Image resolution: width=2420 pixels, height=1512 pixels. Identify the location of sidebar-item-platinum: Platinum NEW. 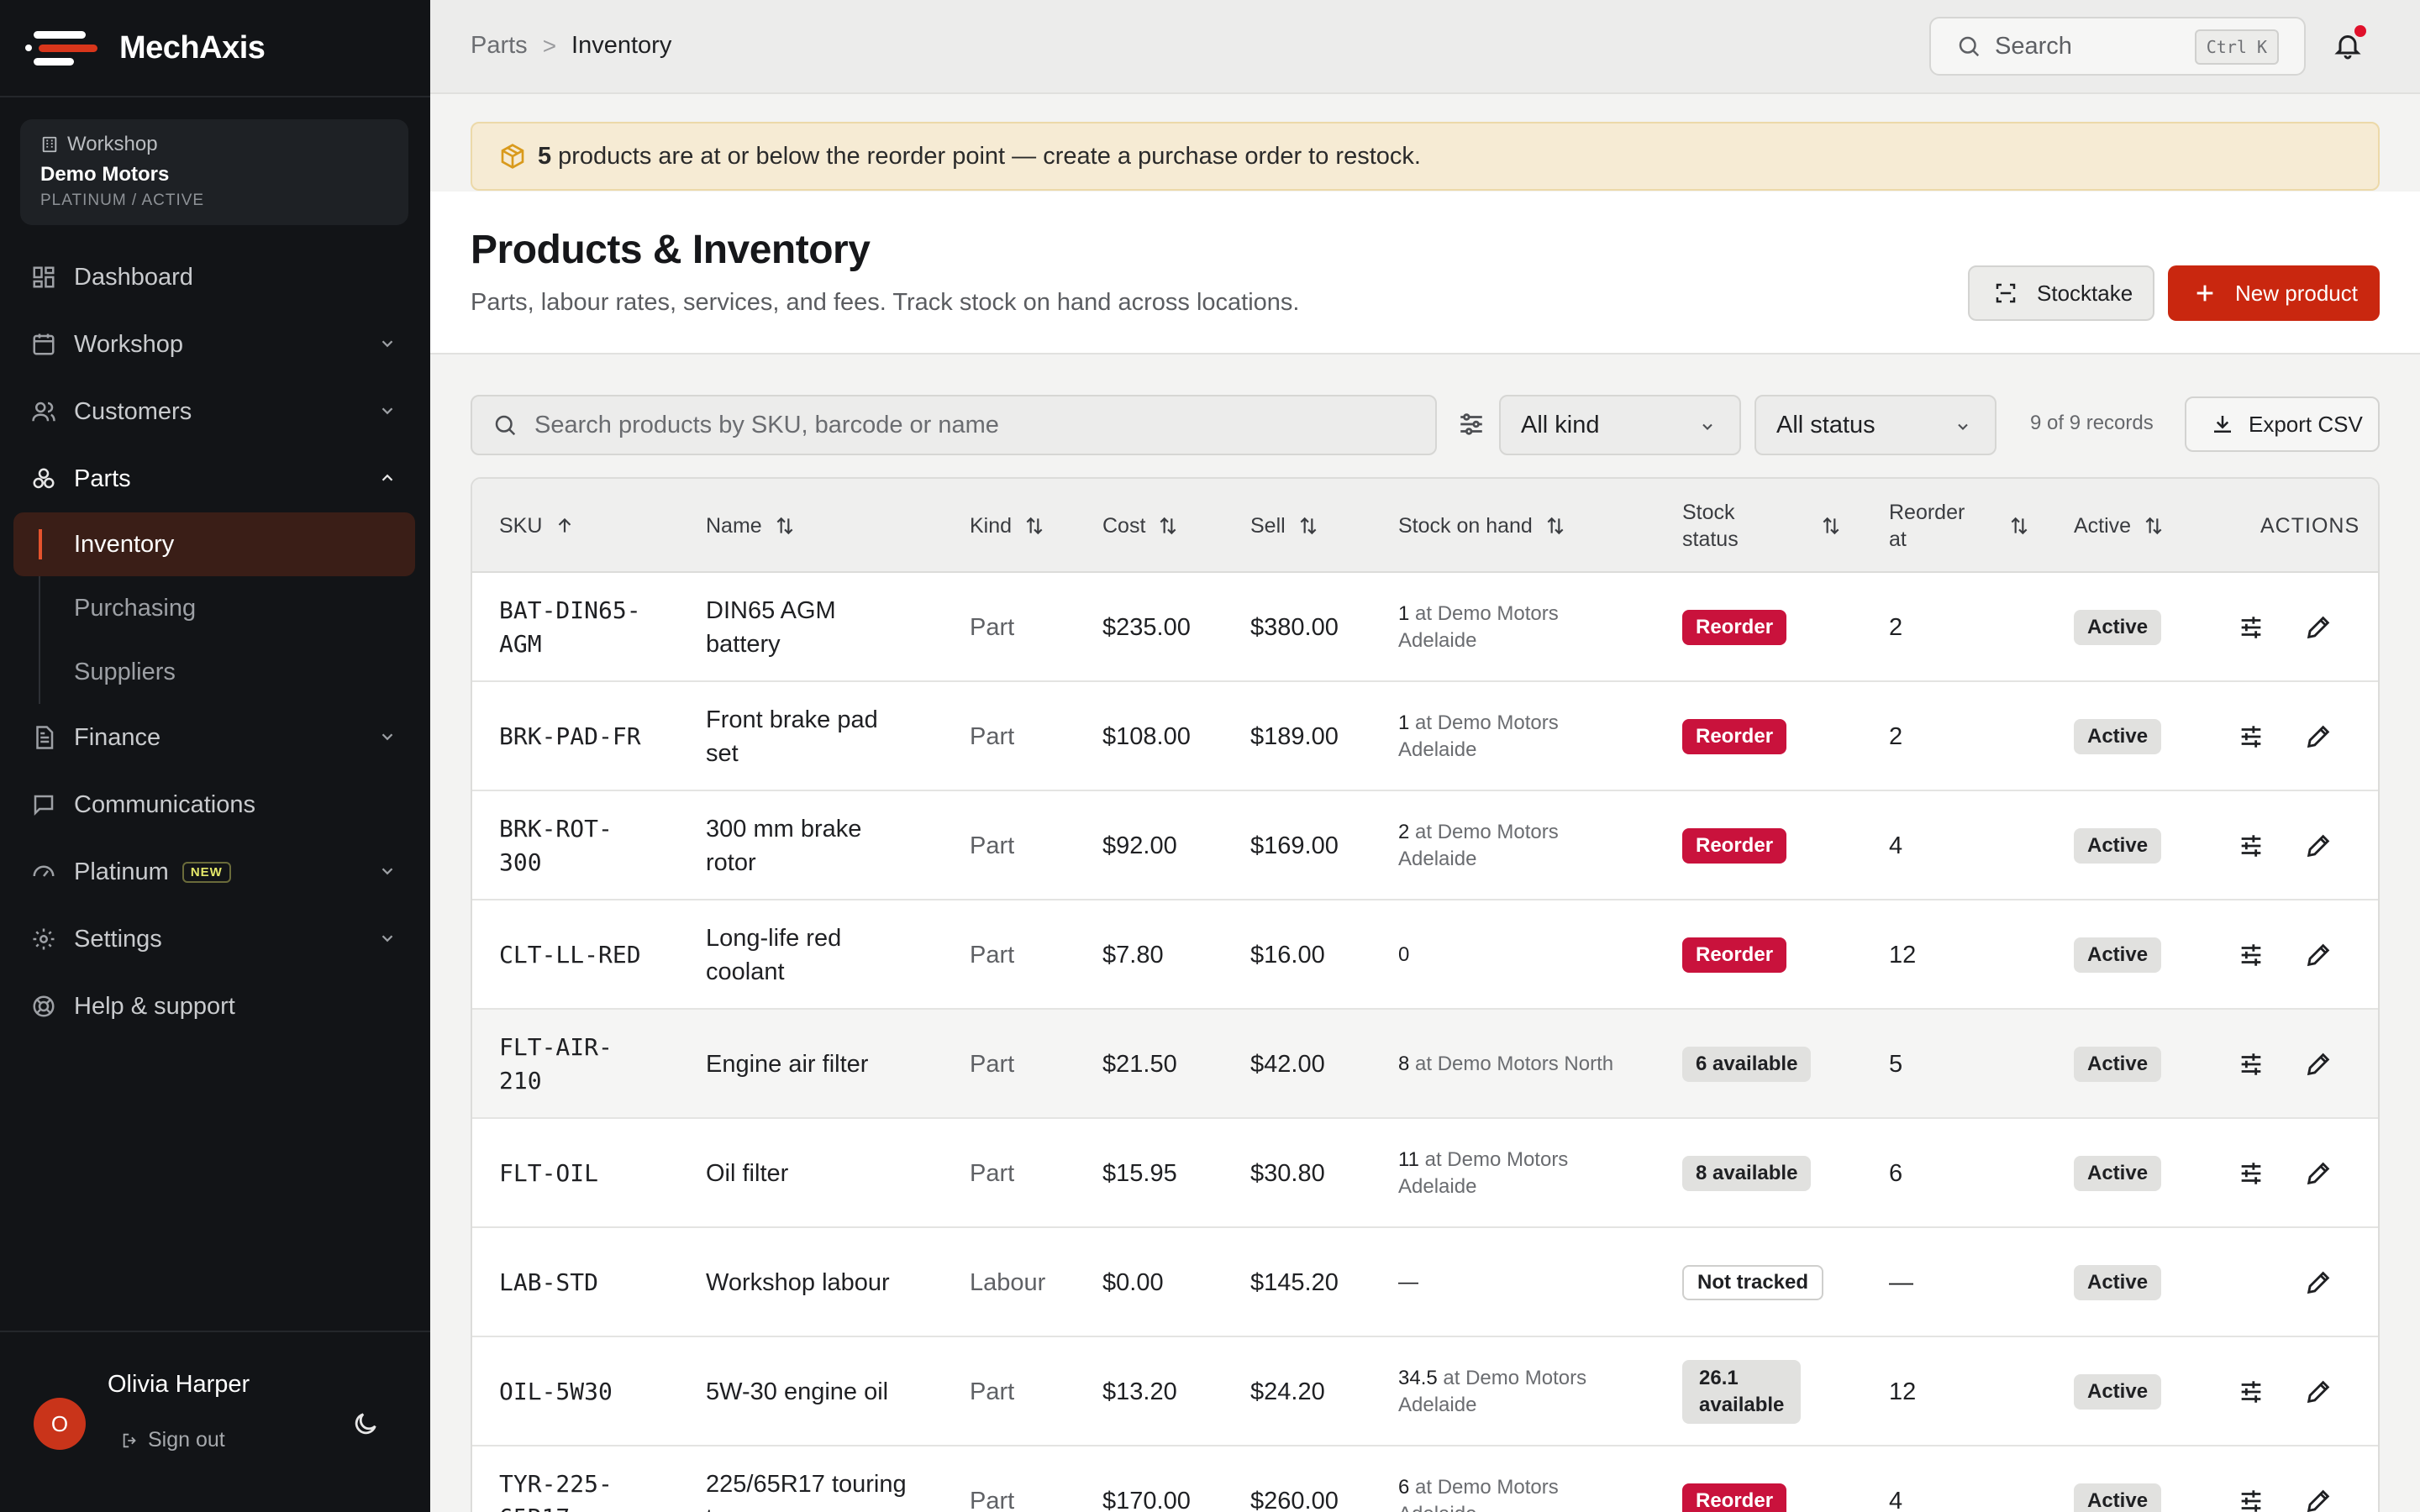
(215, 872).